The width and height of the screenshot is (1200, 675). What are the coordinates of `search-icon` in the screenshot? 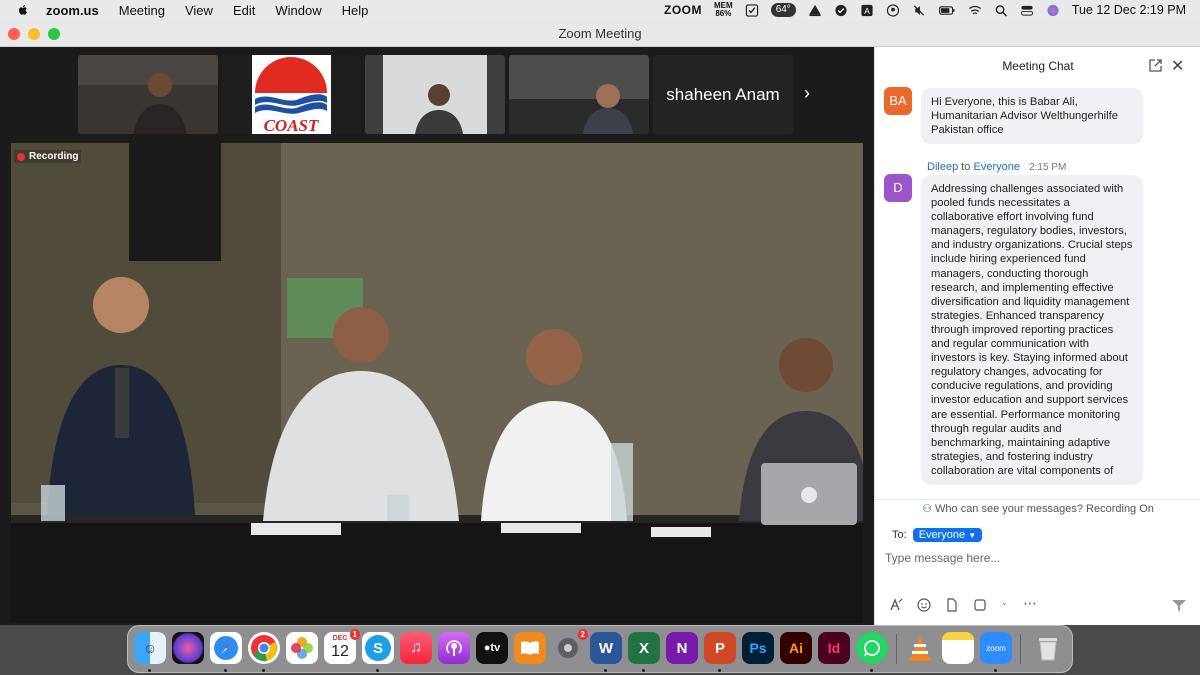 It's located at (1001, 10).